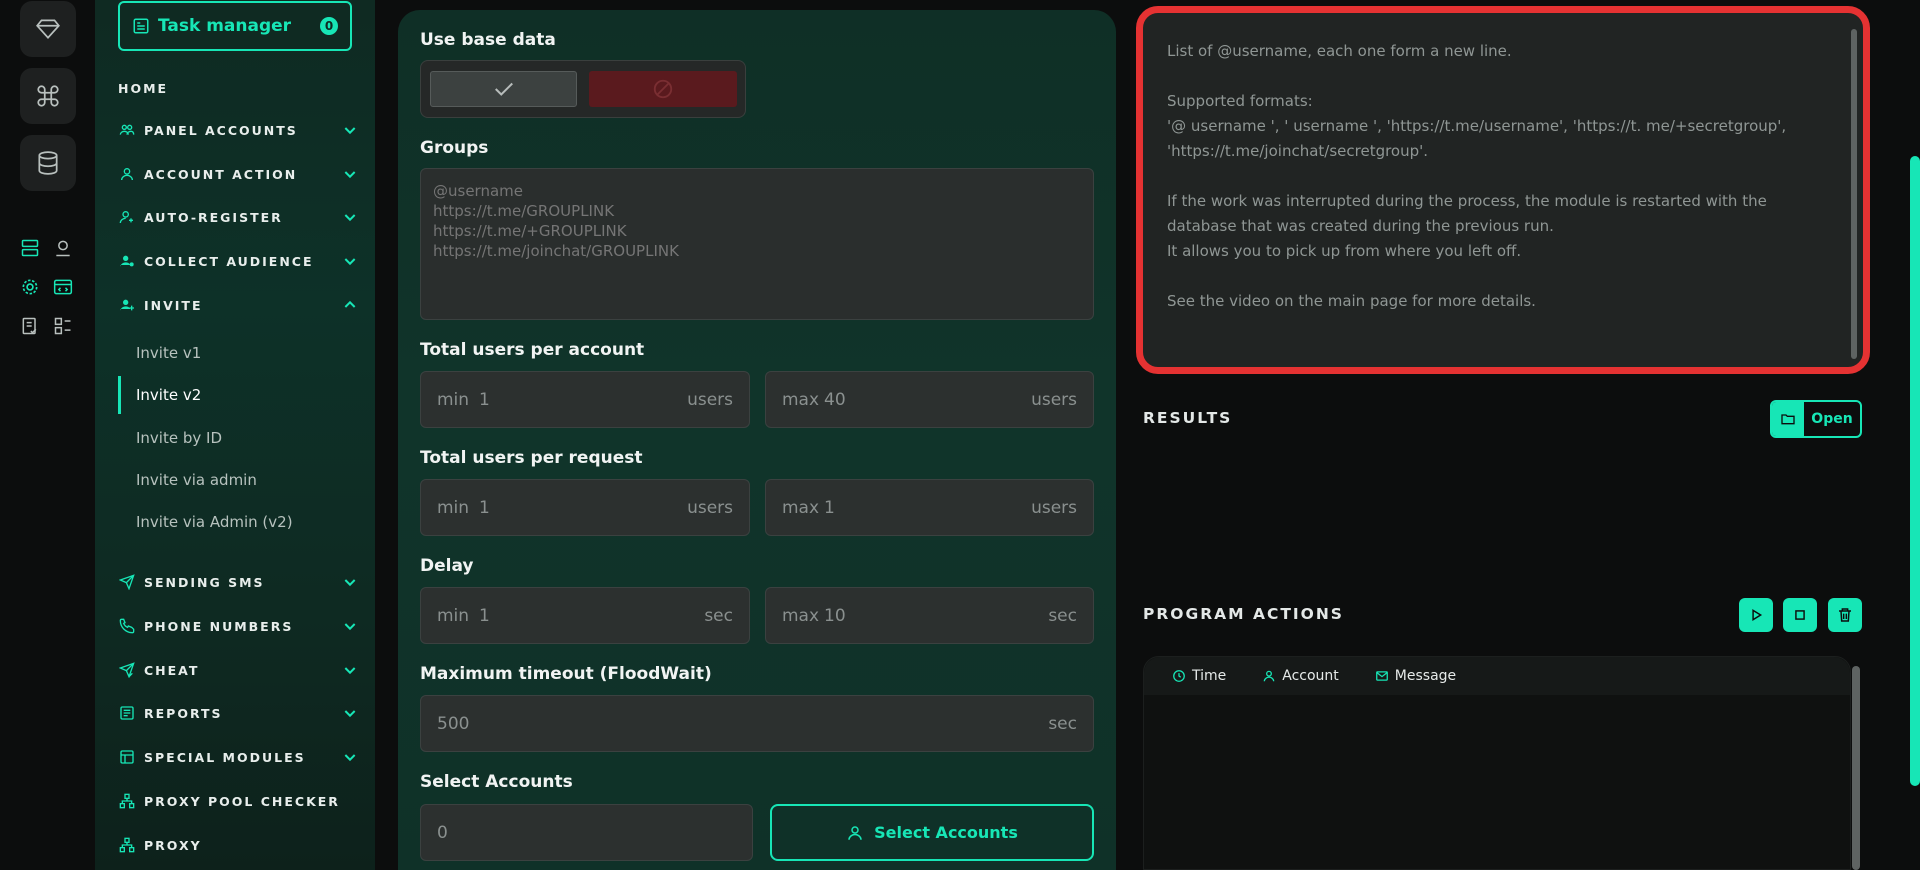  I want to click on chevron-up-icon, so click(350, 305).